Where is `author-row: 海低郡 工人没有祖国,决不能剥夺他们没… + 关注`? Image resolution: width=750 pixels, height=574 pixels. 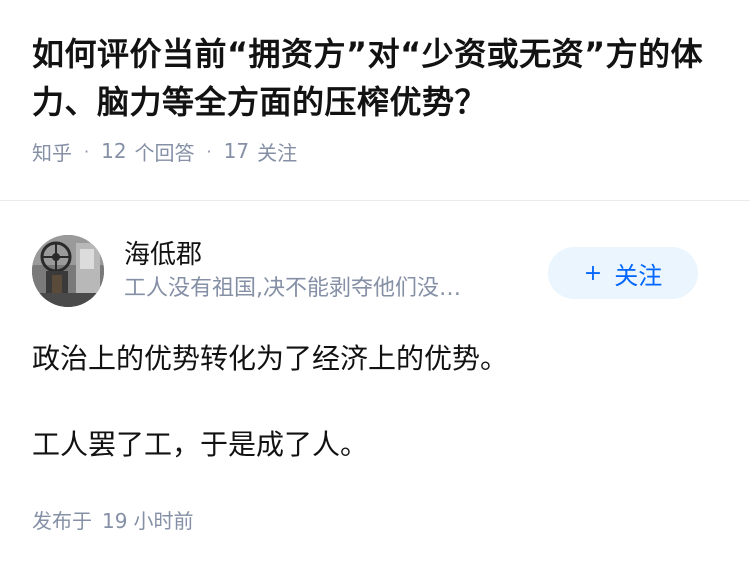 author-row: 海低郡 工人没有祖国,决不能剥夺他们没… + 关注 is located at coordinates (375, 271).